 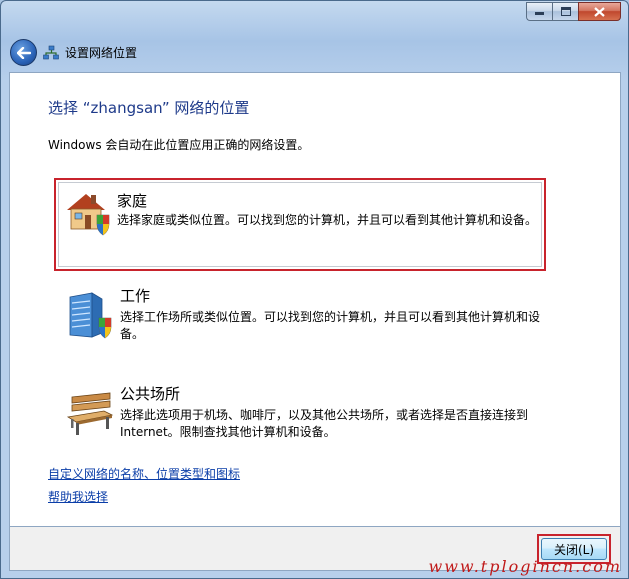 I want to click on caption-buttons, so click(x=573, y=12).